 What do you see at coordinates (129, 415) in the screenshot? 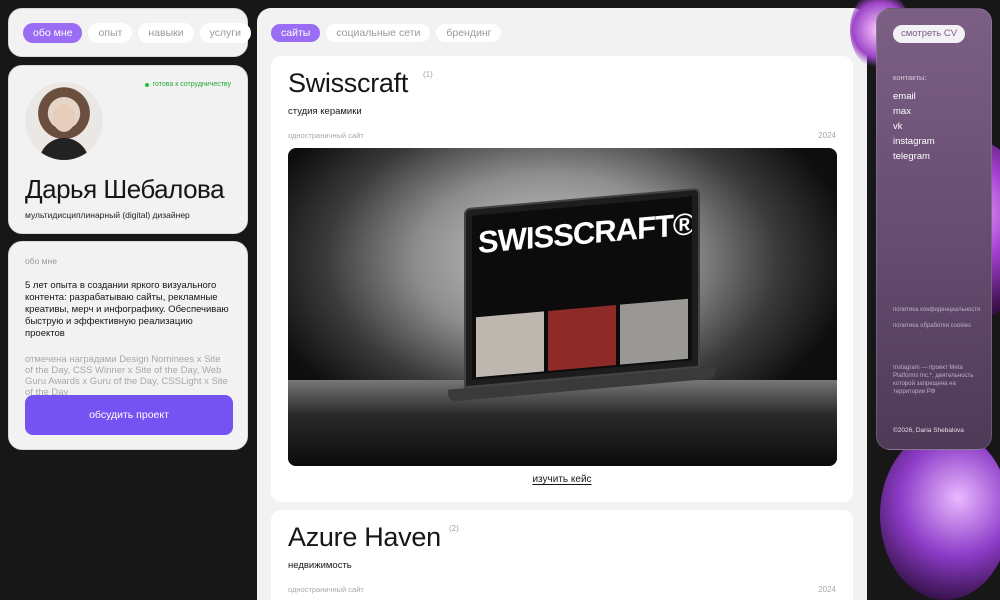
I see `discuss-project-button: обсудить проект` at bounding box center [129, 415].